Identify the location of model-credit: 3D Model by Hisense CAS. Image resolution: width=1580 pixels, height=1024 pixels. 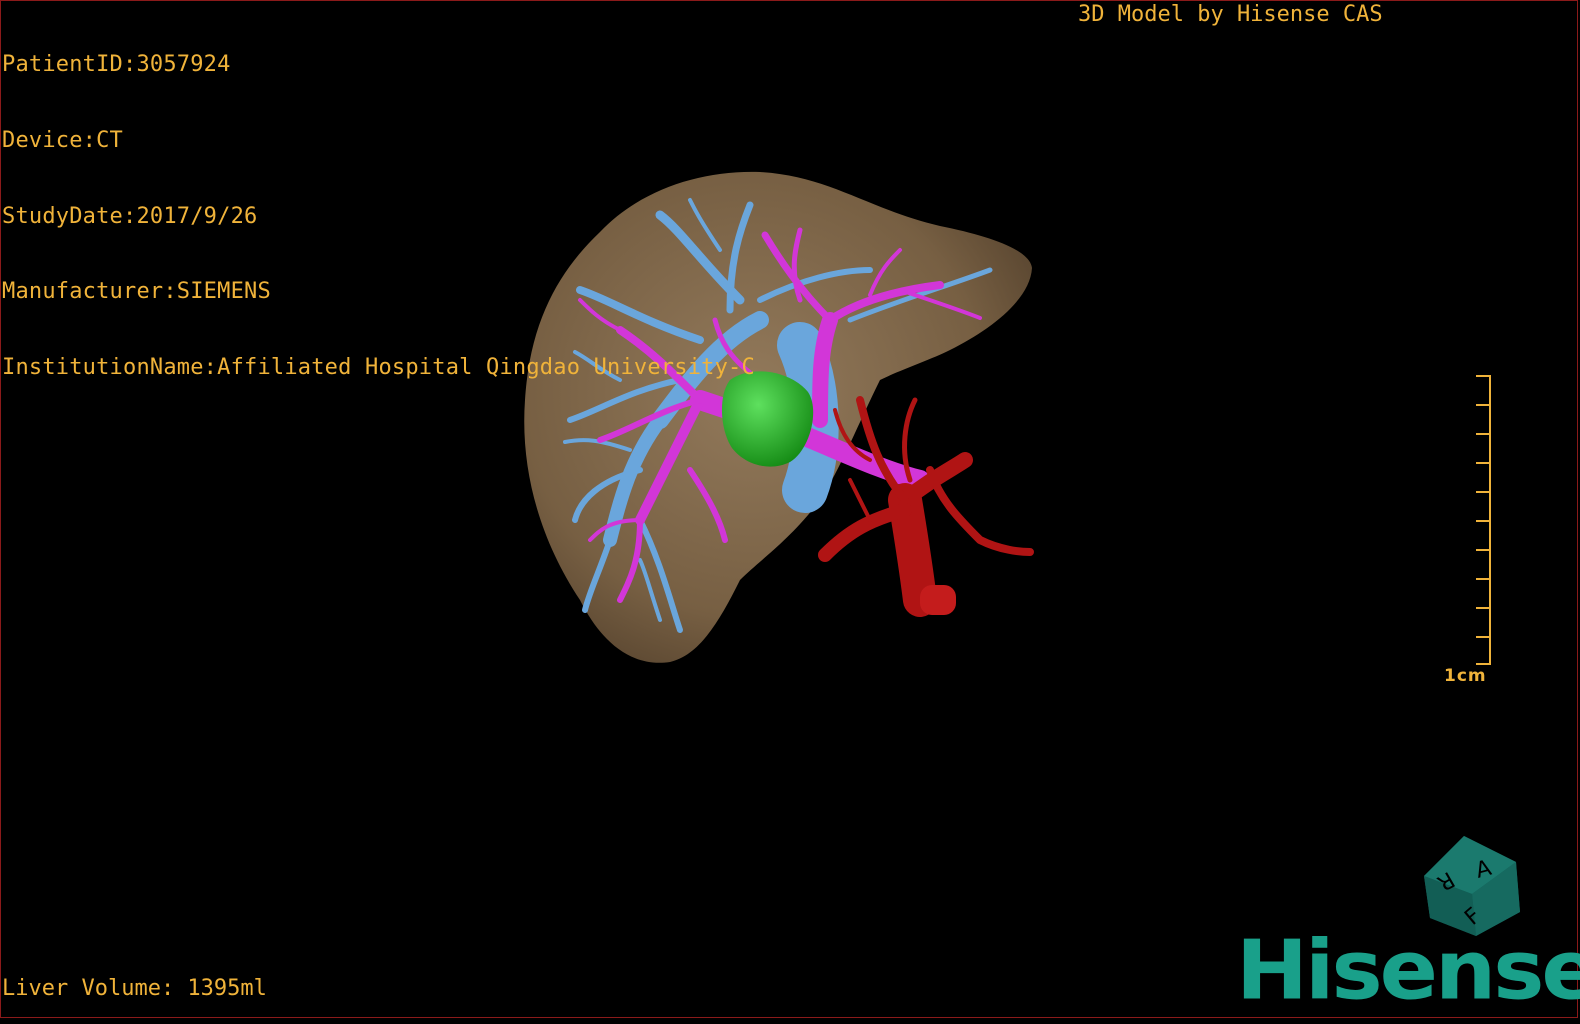
(1230, 14).